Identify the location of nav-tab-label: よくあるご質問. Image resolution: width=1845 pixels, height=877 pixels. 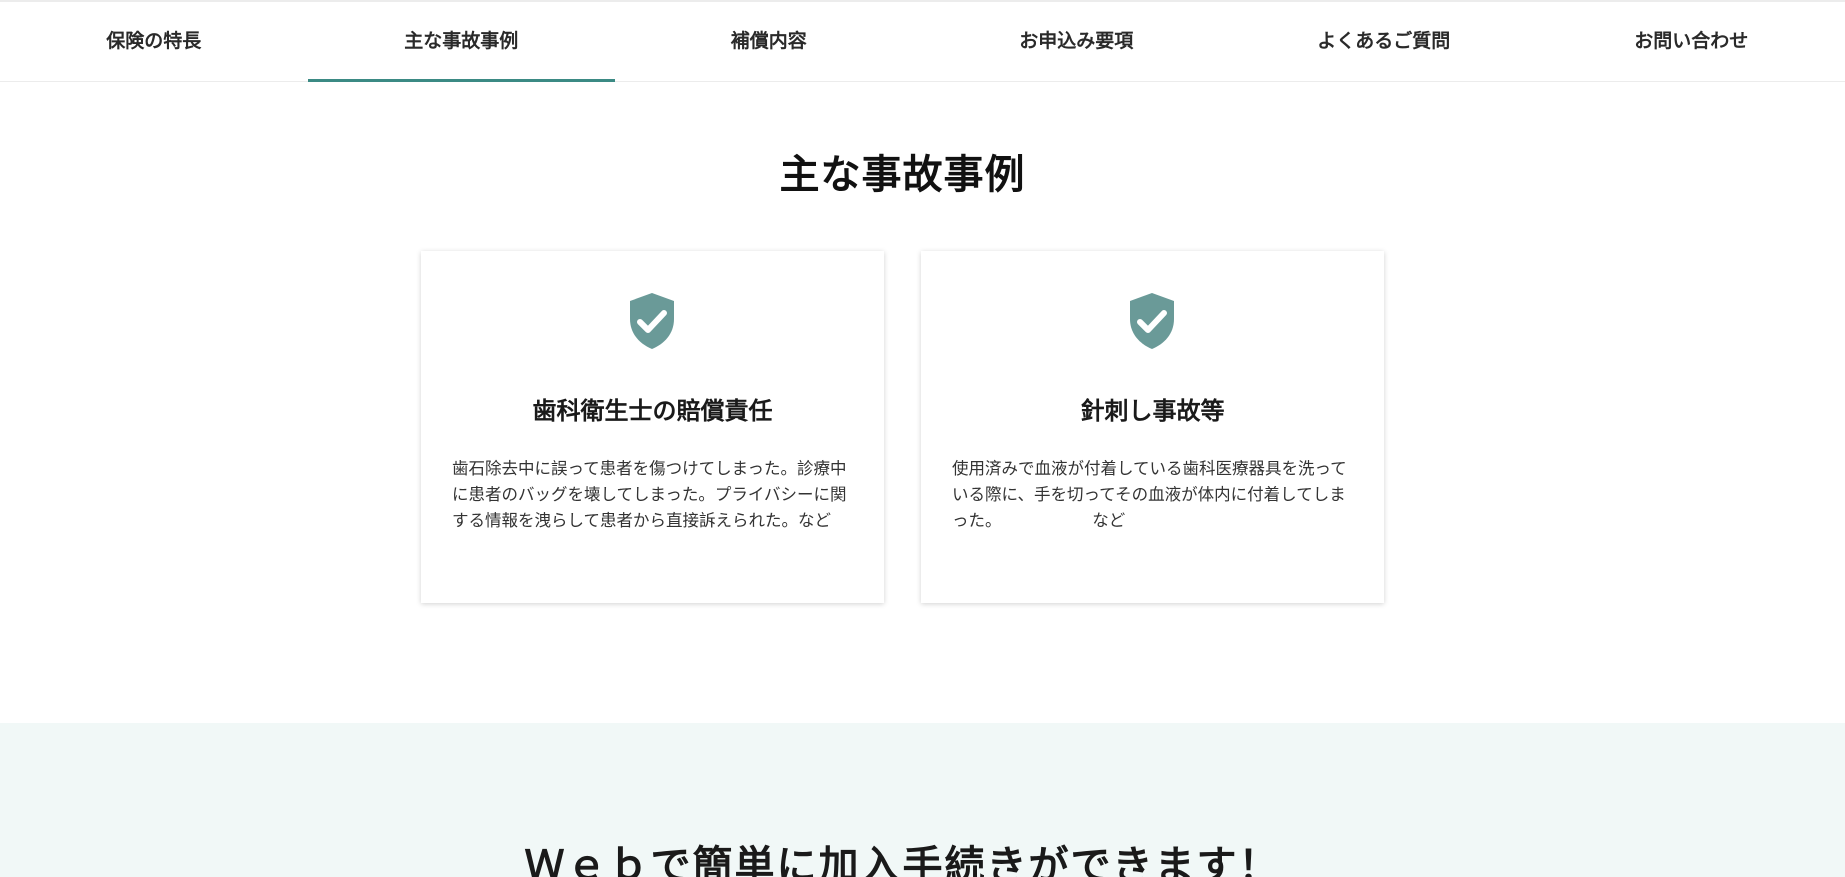
(1384, 41).